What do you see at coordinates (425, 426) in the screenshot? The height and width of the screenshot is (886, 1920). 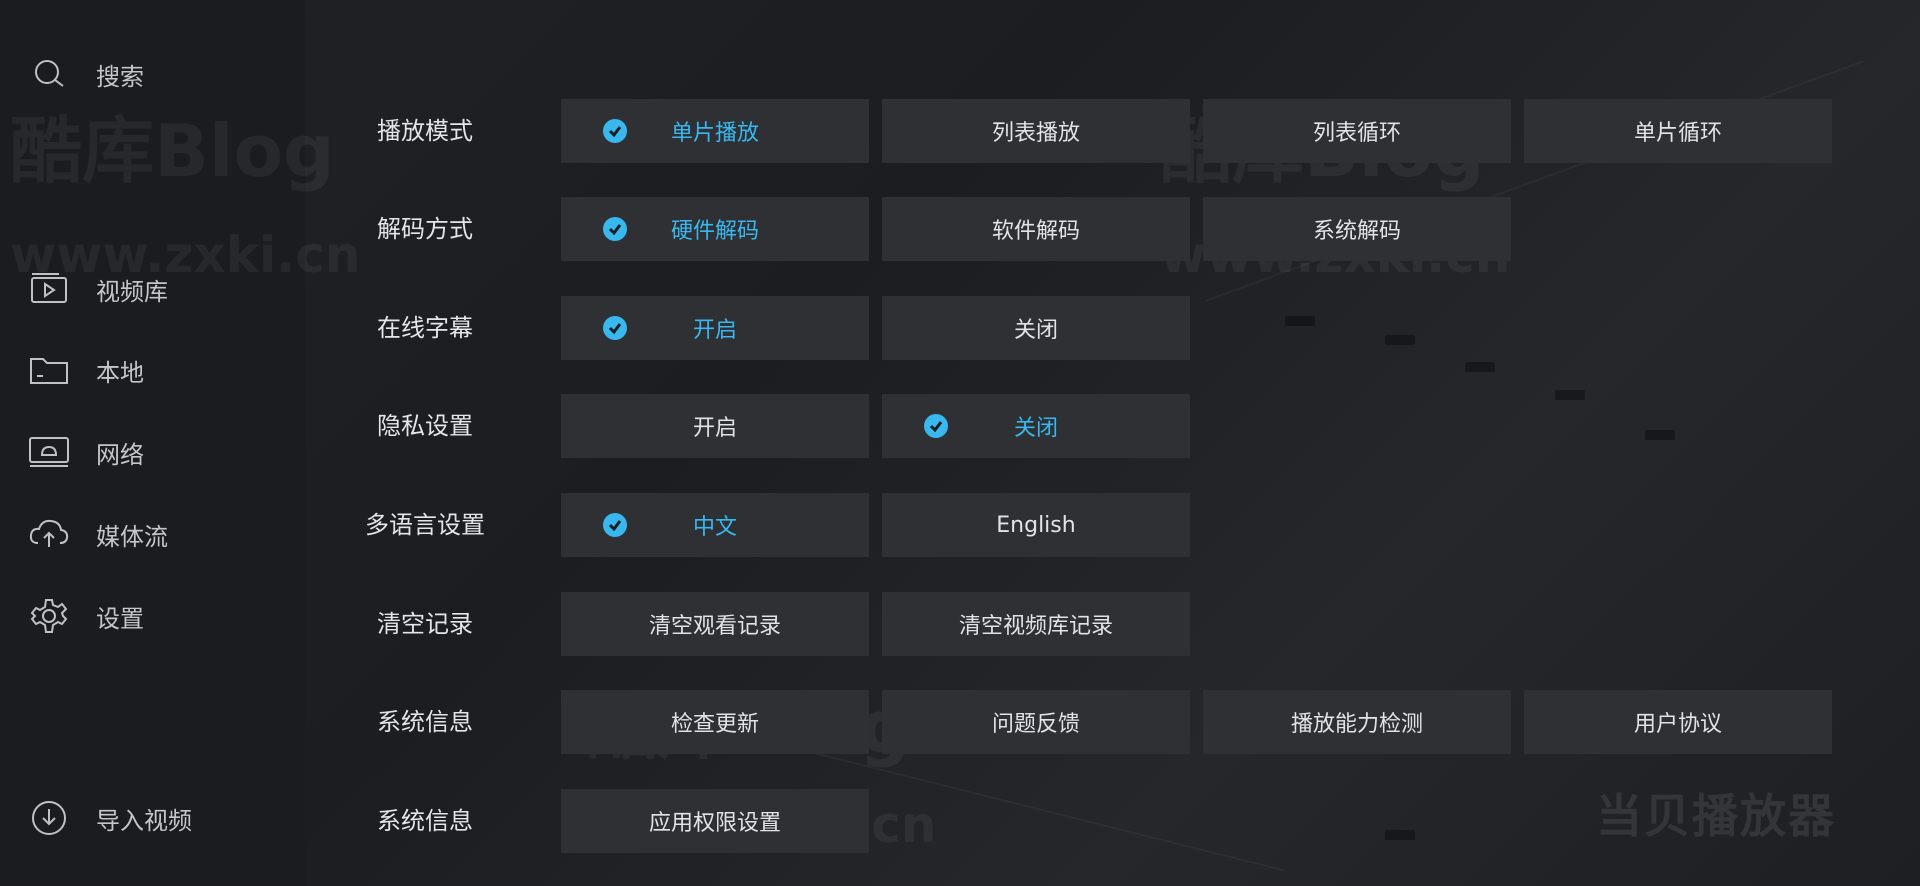 I see `setting-label: 隐私设置` at bounding box center [425, 426].